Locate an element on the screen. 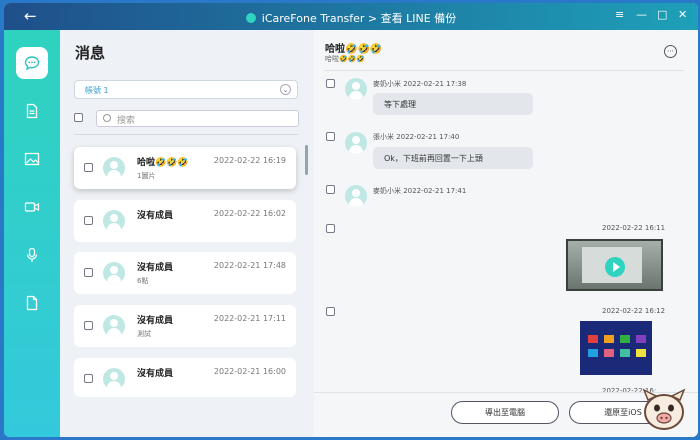  sidebar is located at coordinates (32, 233).